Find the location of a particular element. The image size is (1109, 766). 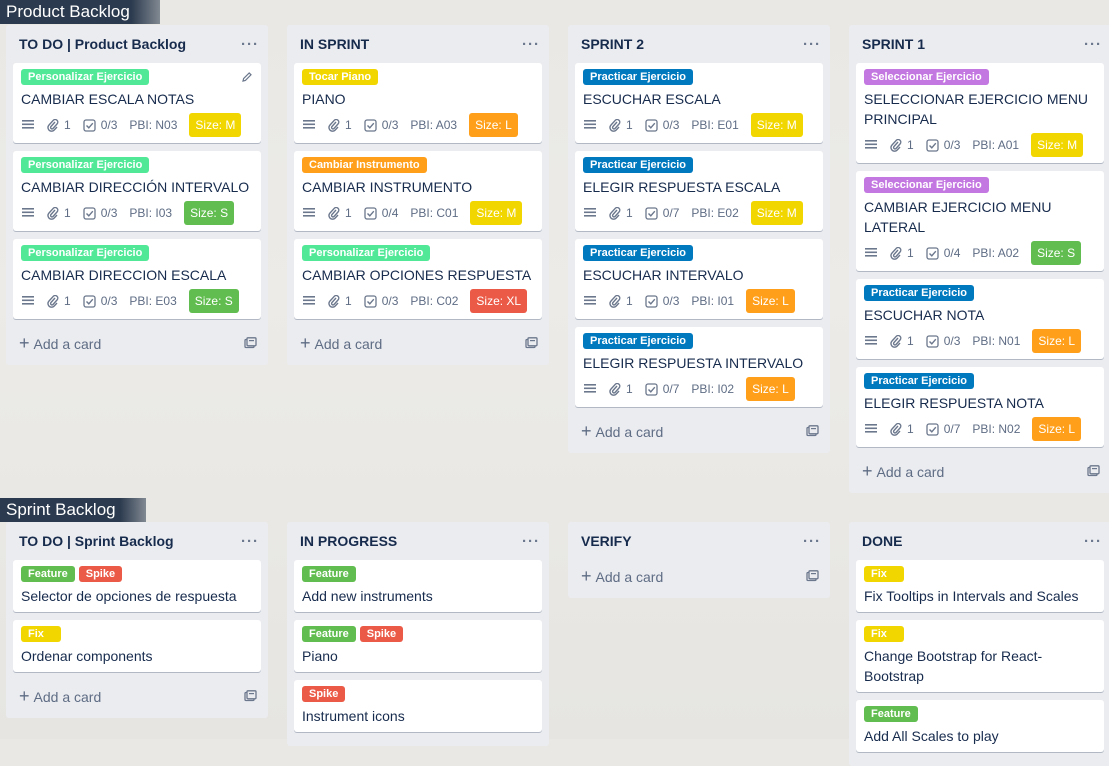

list-title: TO DO | Product Backlog is located at coordinates (102, 44).